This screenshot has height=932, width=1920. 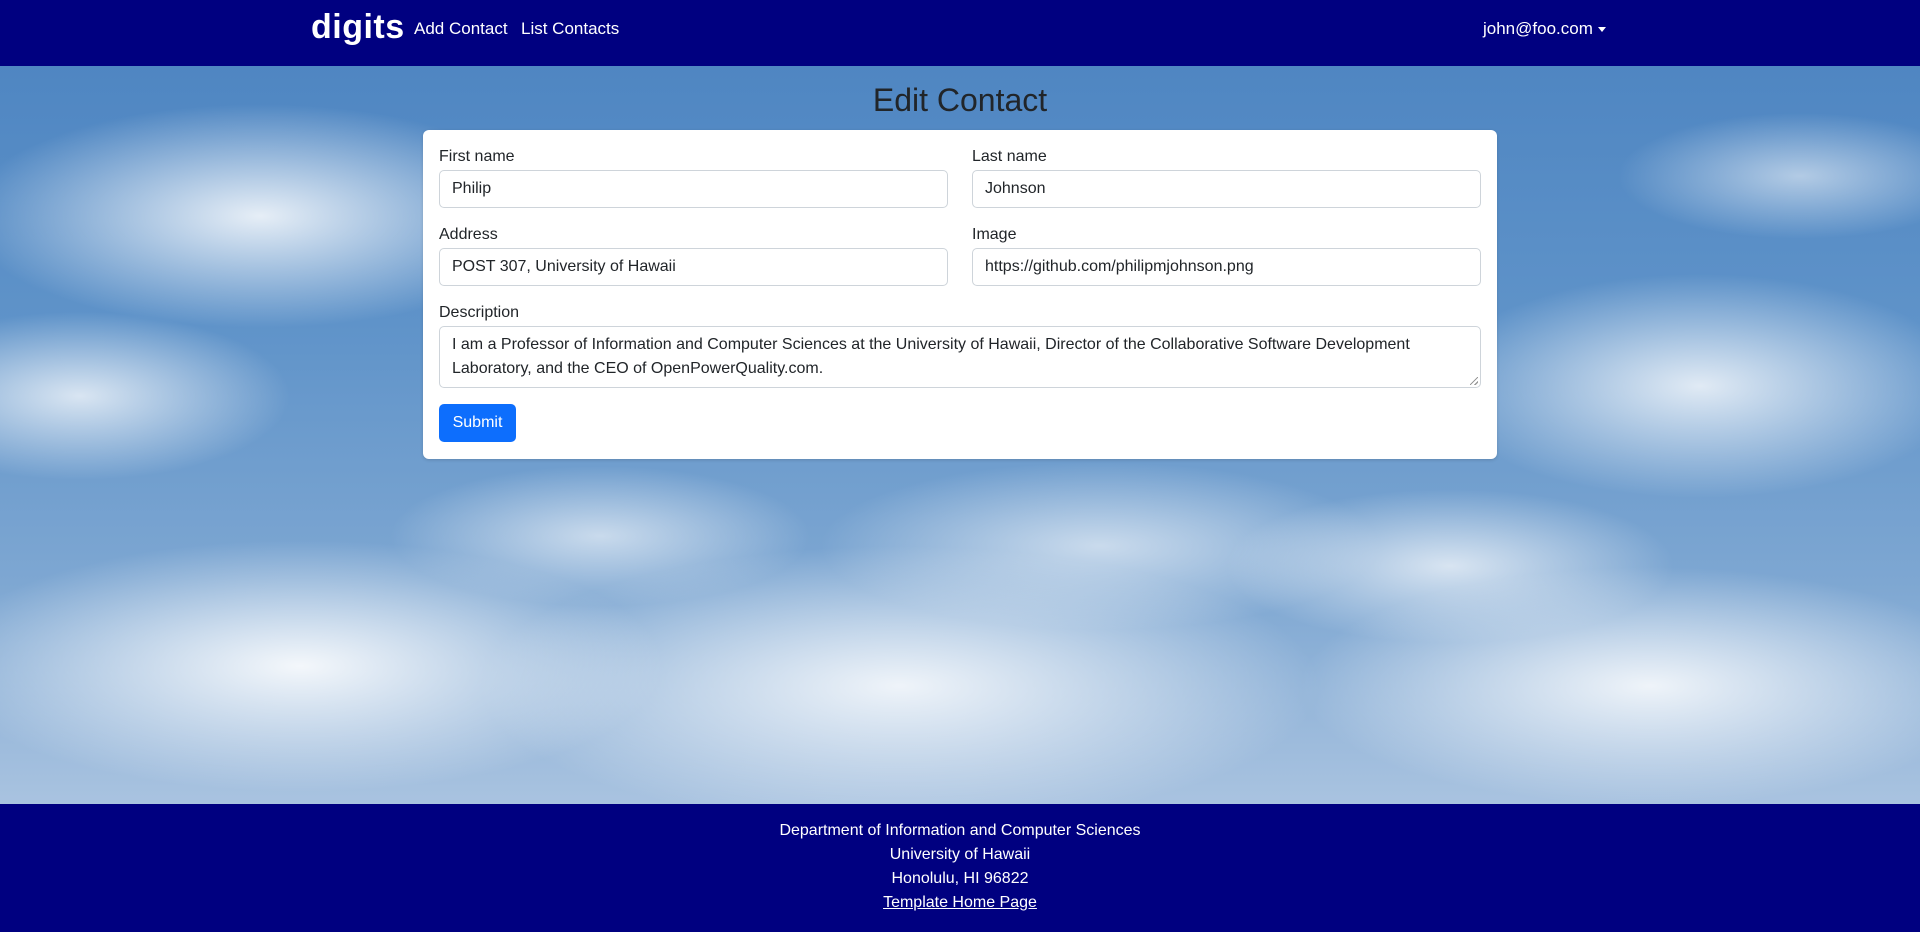 What do you see at coordinates (564, 266) in the screenshot?
I see `address-value: POST 307, University of Hawaii` at bounding box center [564, 266].